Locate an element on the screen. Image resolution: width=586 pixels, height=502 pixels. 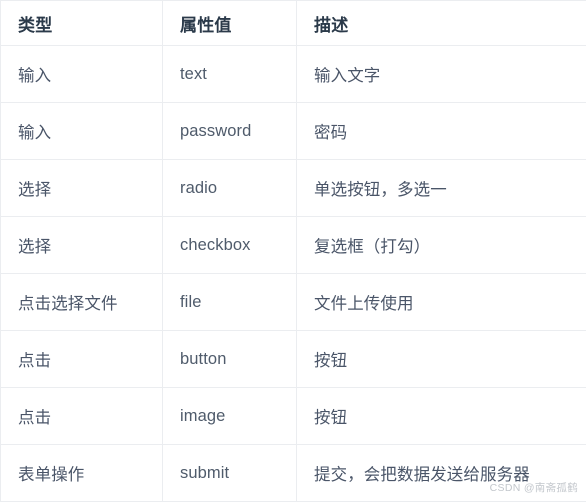
cell-value: file is located at coordinates (230, 302).